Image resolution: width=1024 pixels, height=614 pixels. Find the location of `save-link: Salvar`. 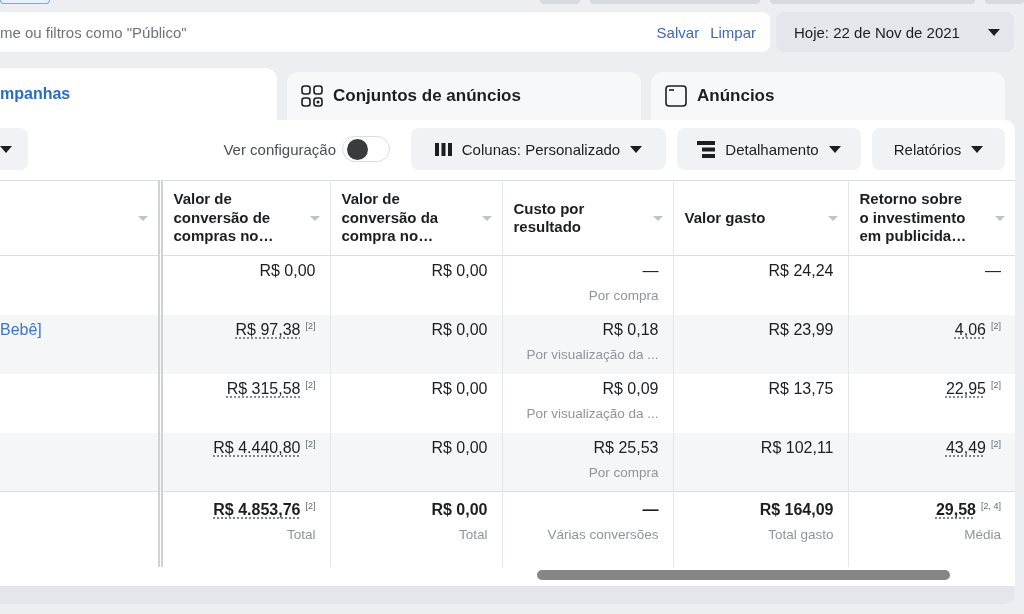

save-link: Salvar is located at coordinates (678, 32).